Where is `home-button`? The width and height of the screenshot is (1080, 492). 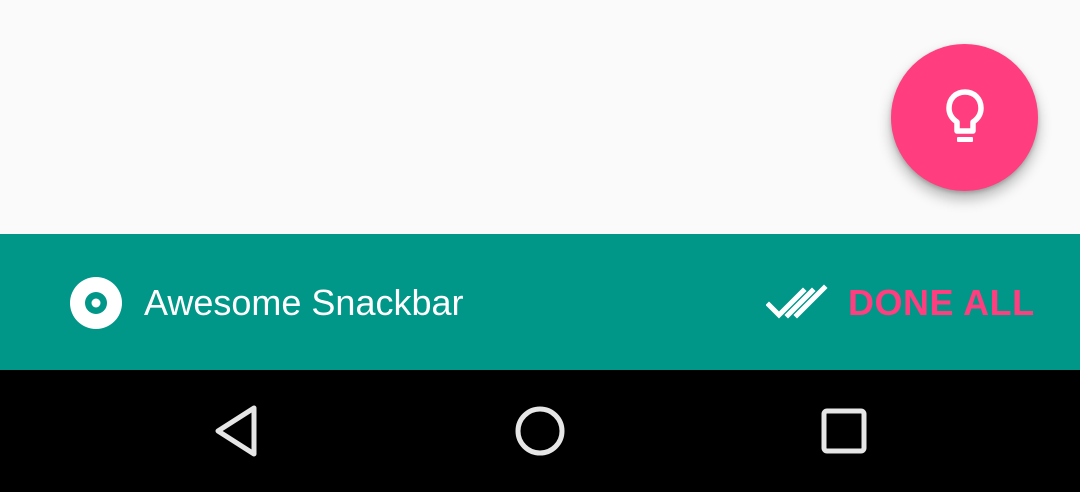 home-button is located at coordinates (540, 431).